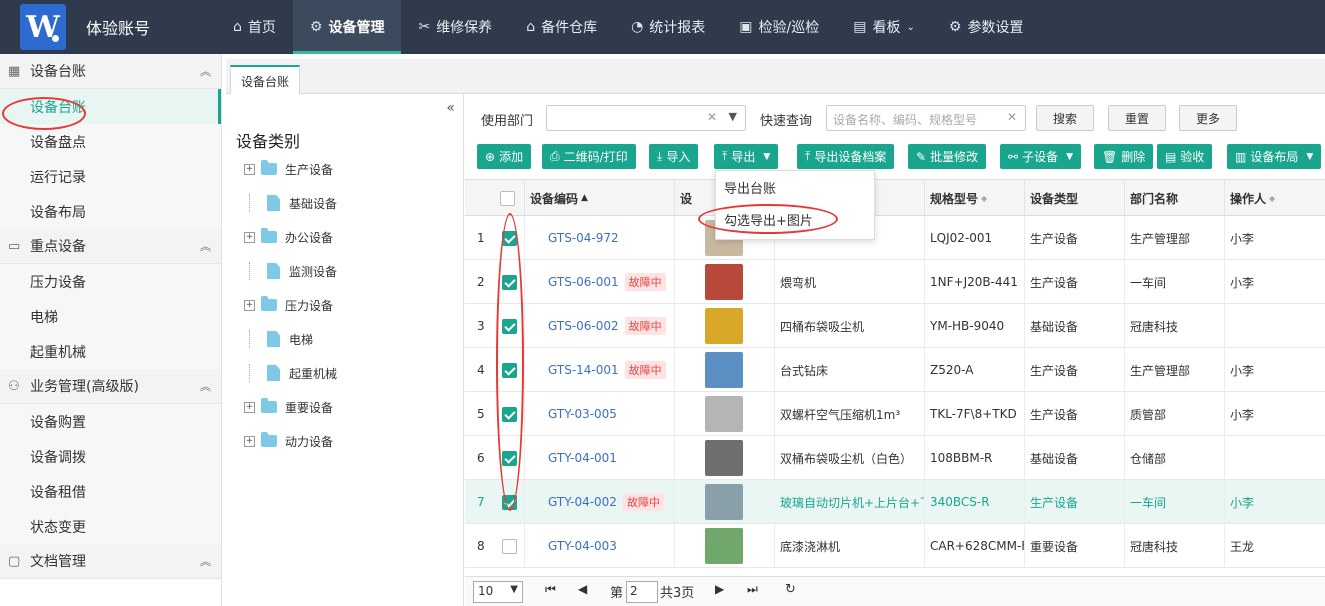 The image size is (1325, 606). Describe the element at coordinates (668, 27) in the screenshot. I see `nav-item-4: ◔ 统计报表` at that location.